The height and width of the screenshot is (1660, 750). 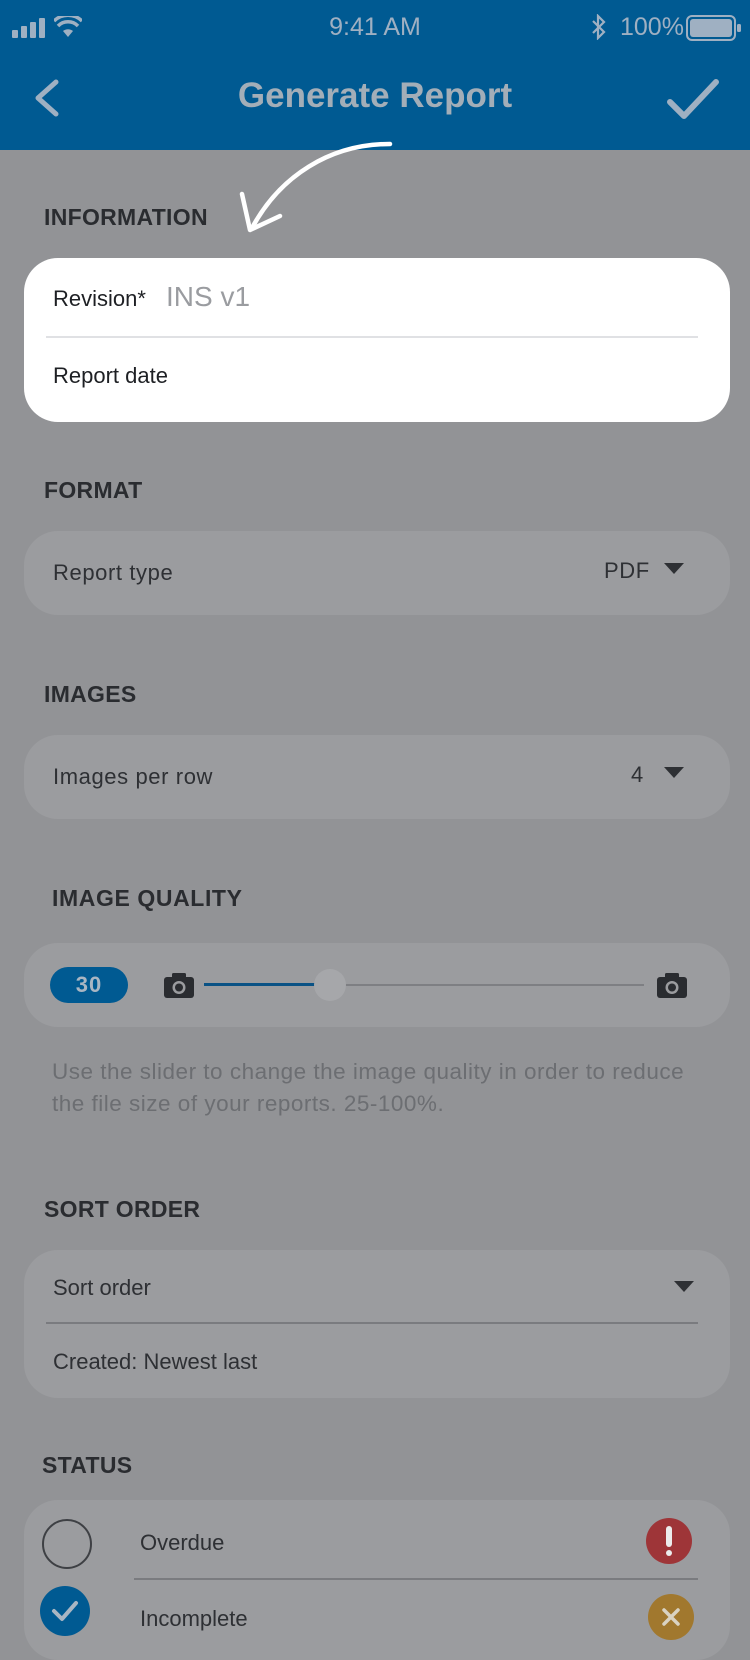 What do you see at coordinates (599, 27) in the screenshot?
I see `bluetooth-icon` at bounding box center [599, 27].